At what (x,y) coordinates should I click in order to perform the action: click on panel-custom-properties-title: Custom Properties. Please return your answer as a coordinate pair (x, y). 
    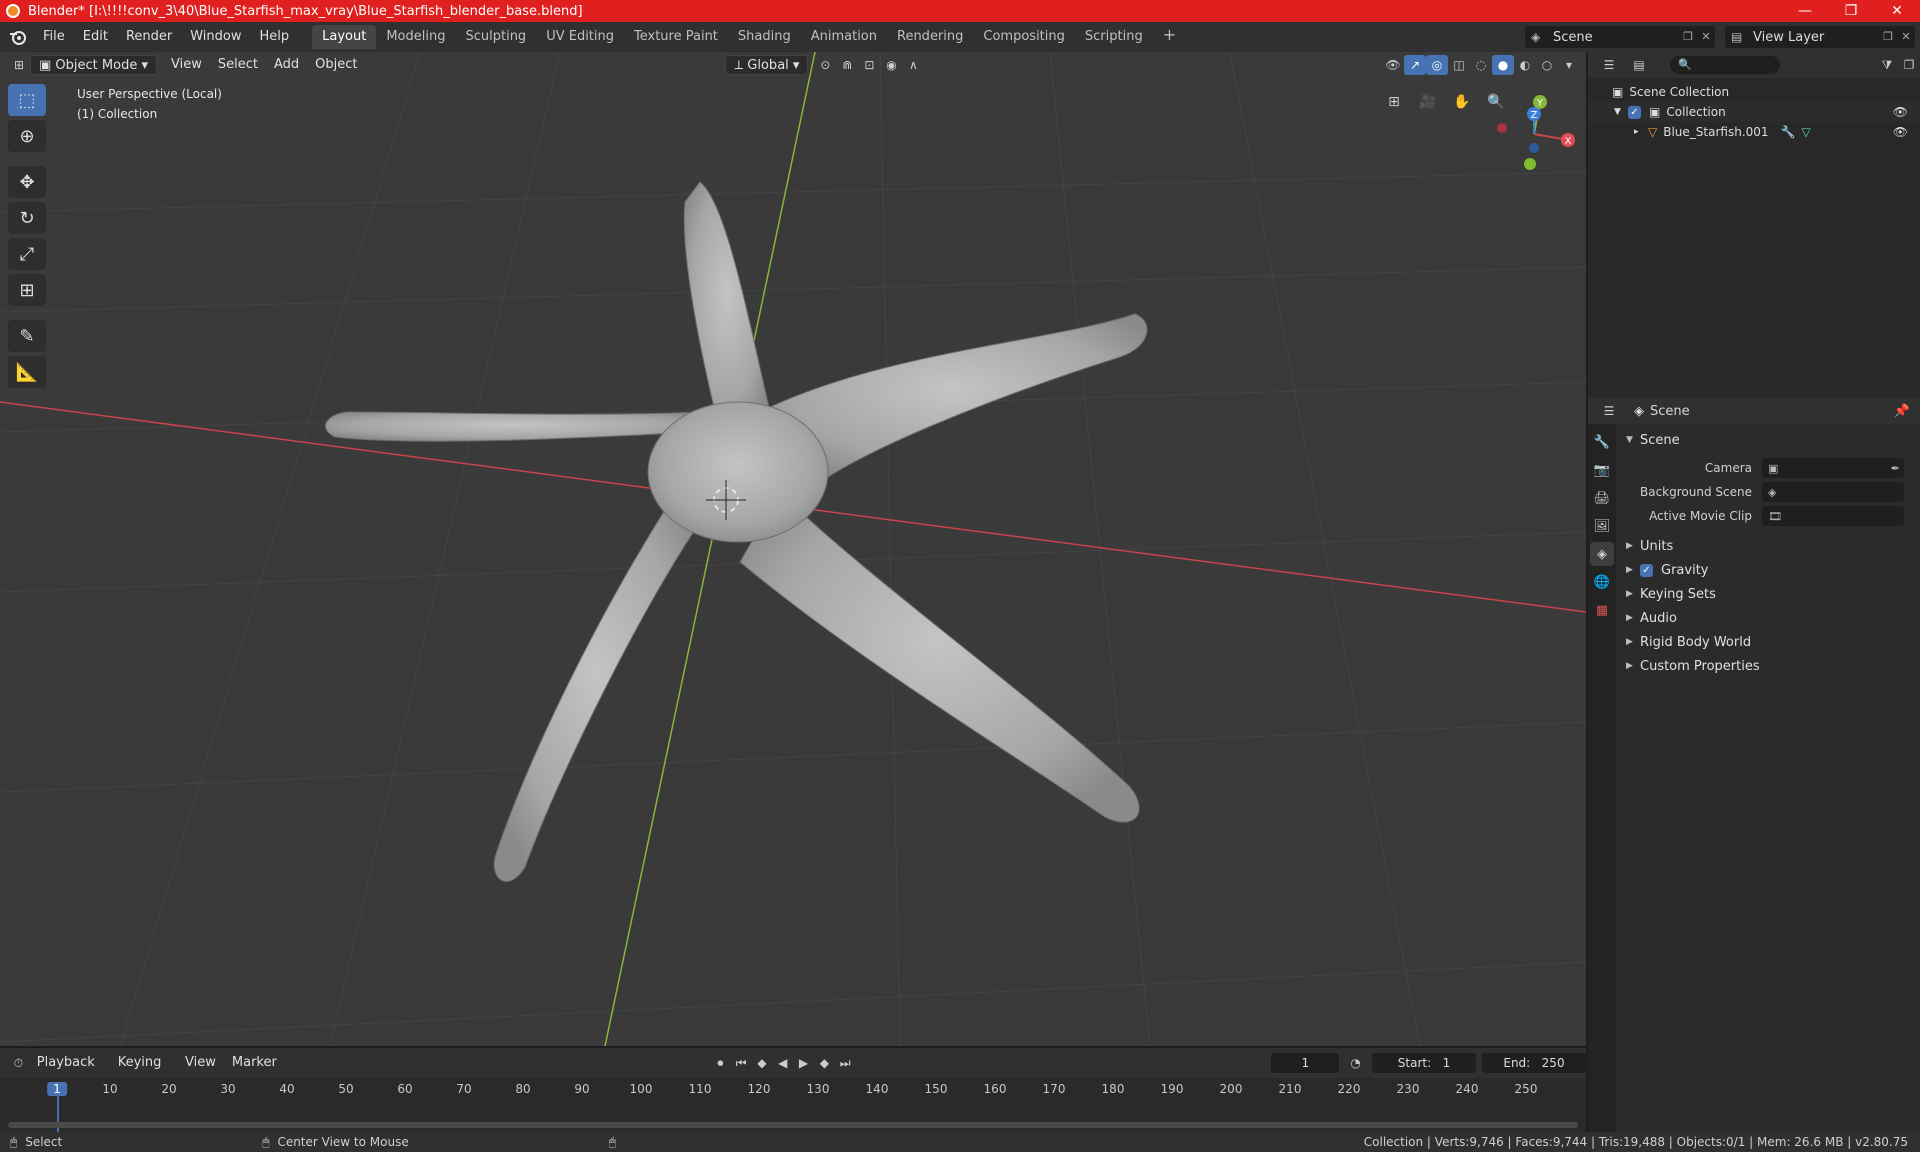
    Looking at the image, I should click on (1700, 666).